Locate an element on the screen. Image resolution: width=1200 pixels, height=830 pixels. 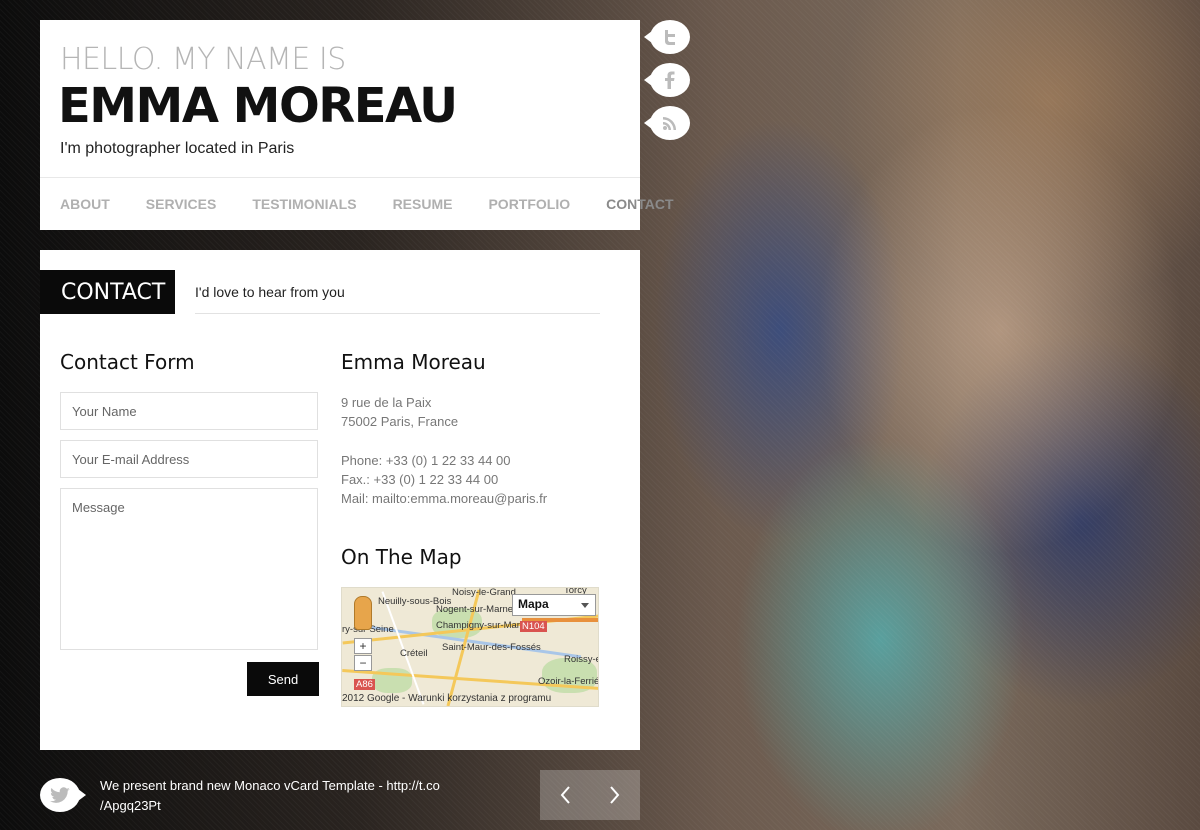
social-links is located at coordinates (667, 84).